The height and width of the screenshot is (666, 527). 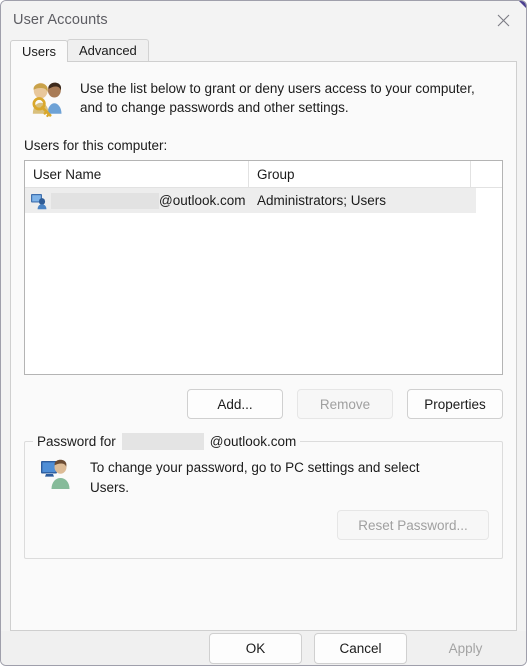 I want to click on cell-user-name: @outlook.com, so click(x=137, y=200).